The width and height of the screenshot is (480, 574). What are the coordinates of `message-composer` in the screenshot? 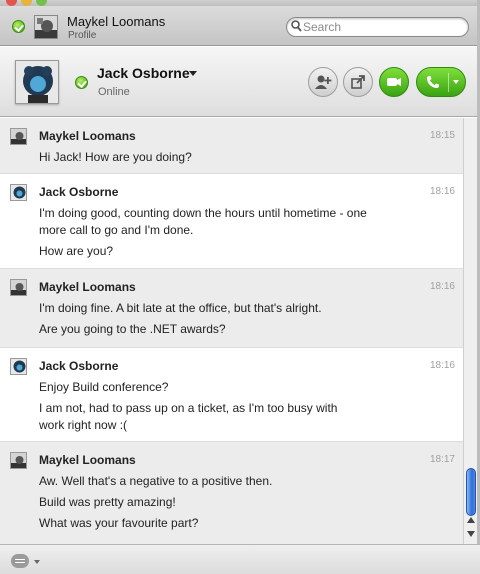 It's located at (240, 559).